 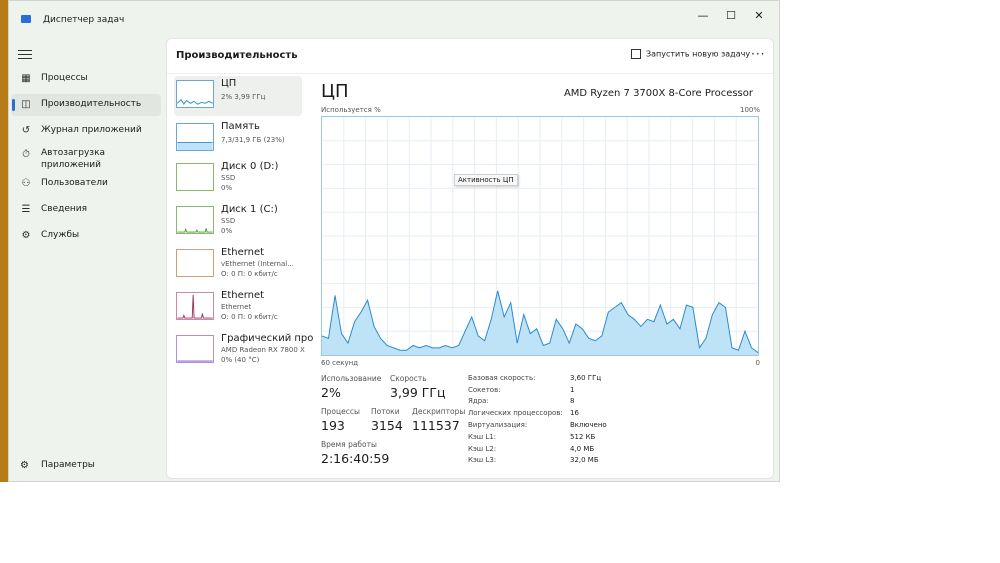 I want to click on processes-icon: ▦, so click(x=26, y=78).